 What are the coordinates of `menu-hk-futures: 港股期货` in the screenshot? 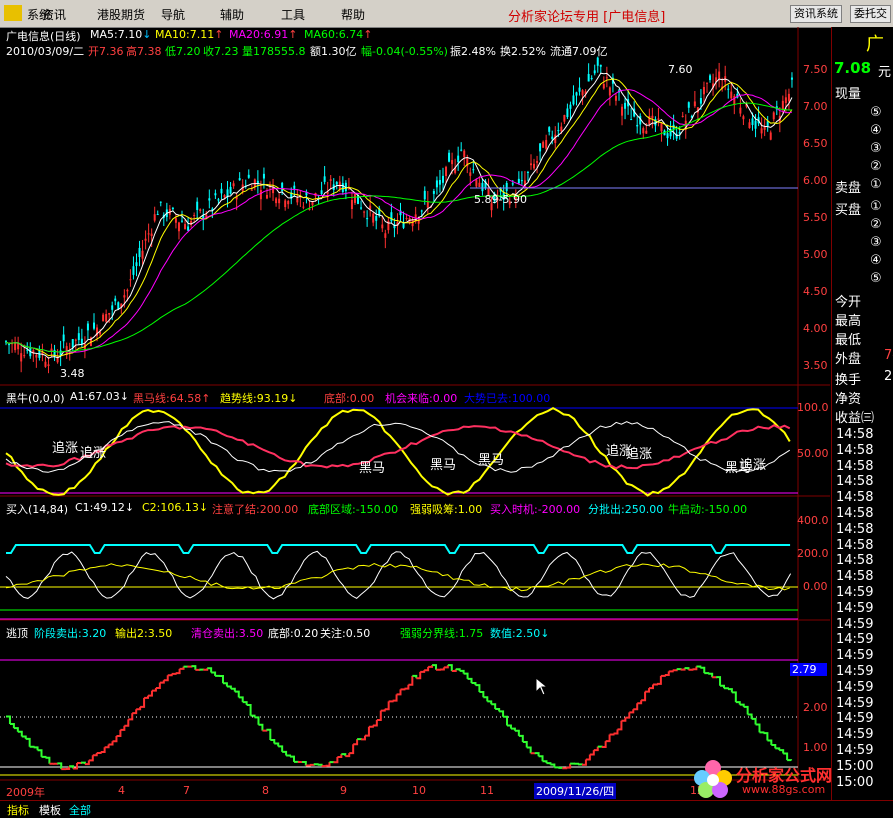 It's located at (121, 14).